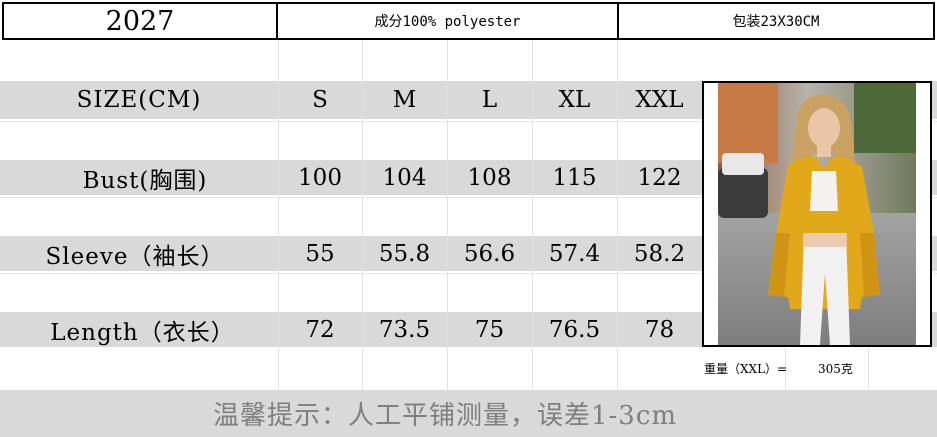 The height and width of the screenshot is (437, 937). What do you see at coordinates (659, 177) in the screenshot?
I see `bust-xxl: 122` at bounding box center [659, 177].